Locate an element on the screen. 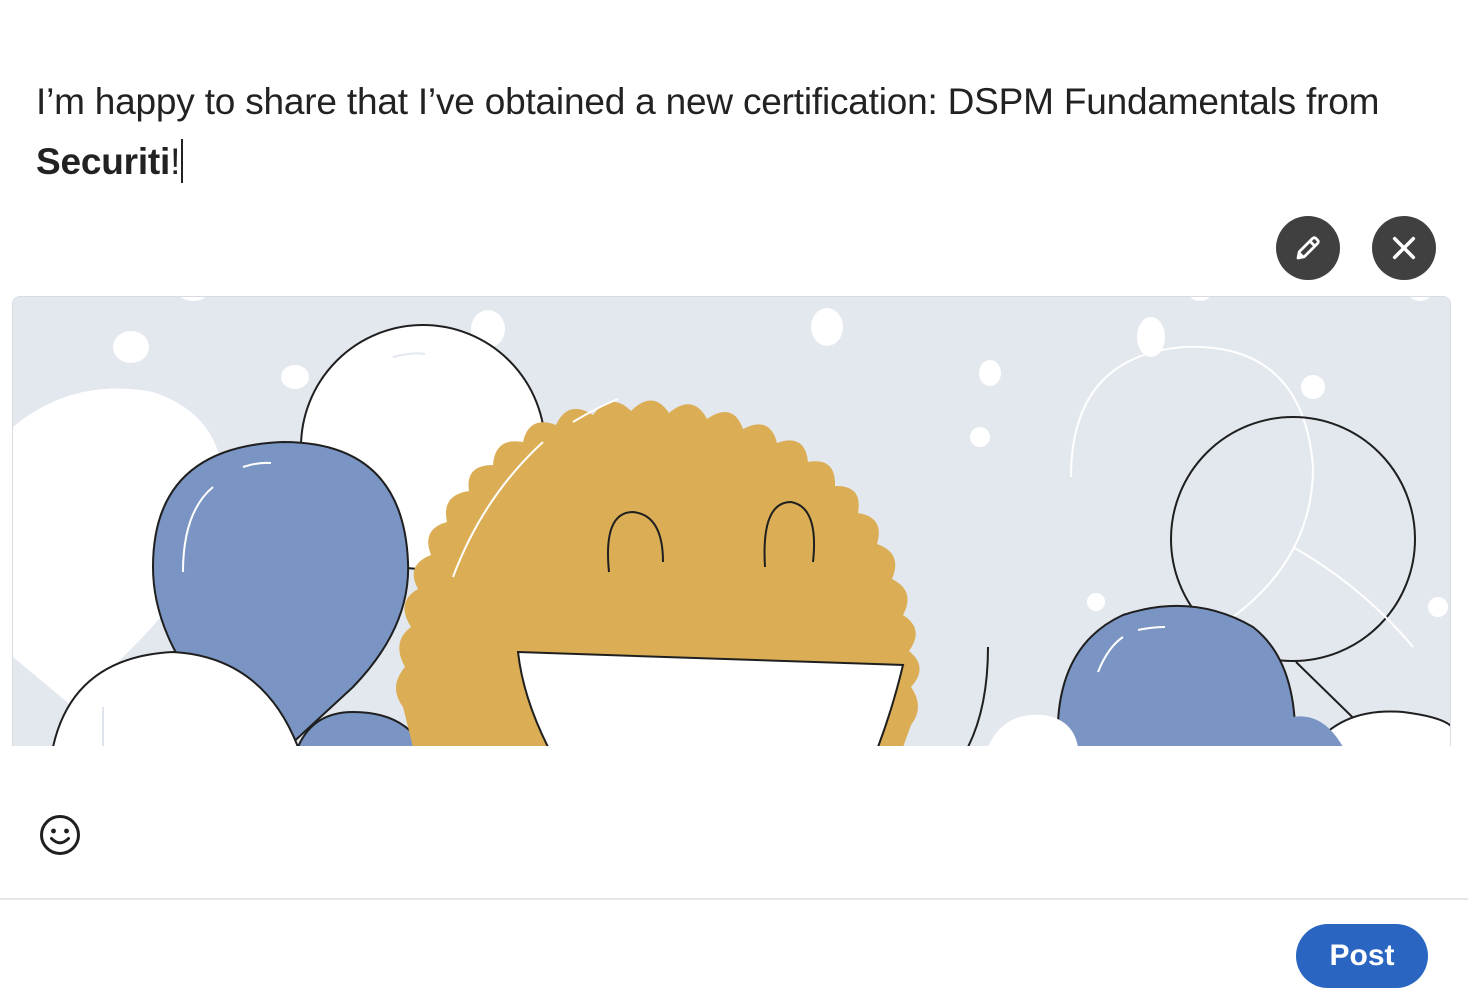 Image resolution: width=1468 pixels, height=1004 pixels. close-icon is located at coordinates (1404, 248).